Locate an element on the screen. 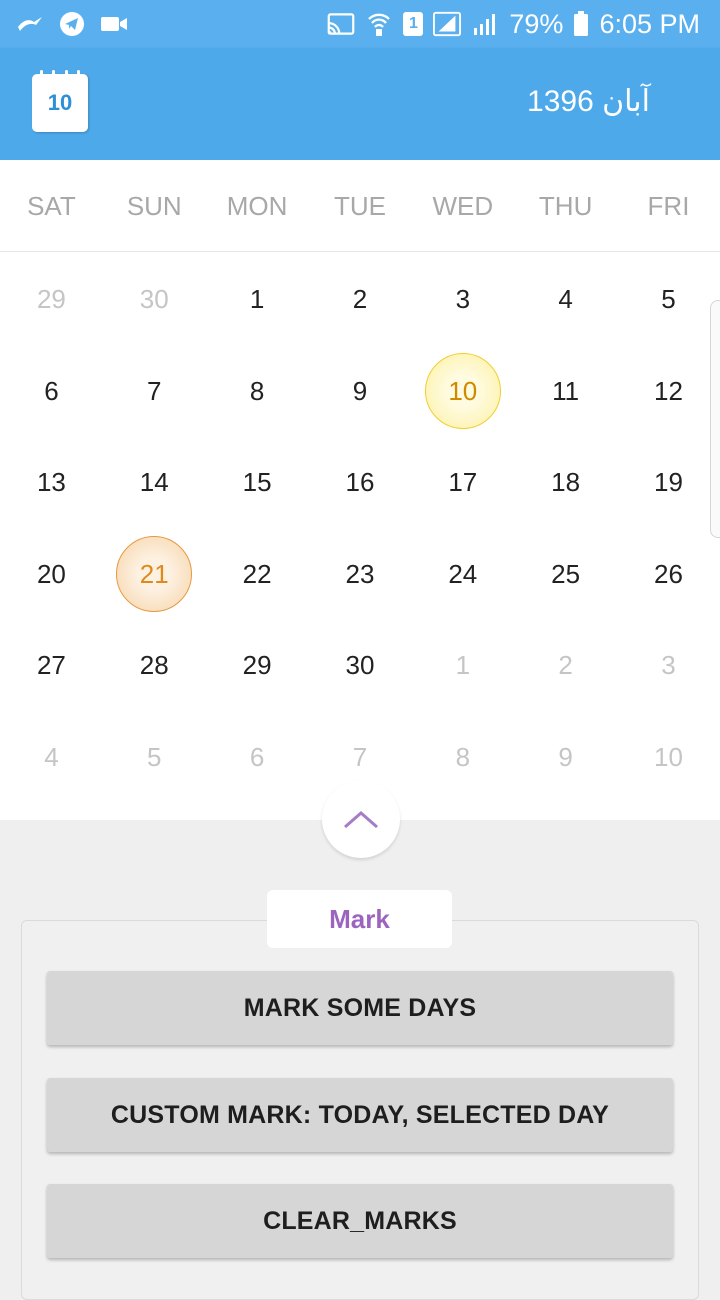 Image resolution: width=720 pixels, height=1300 pixels. day-number: 28 is located at coordinates (154, 665).